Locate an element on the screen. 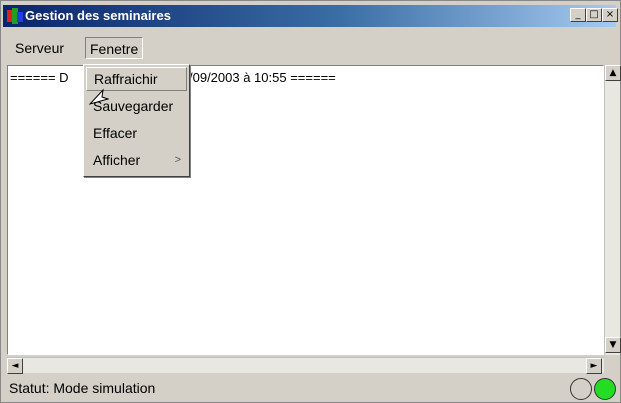  afficher-label: Afficher is located at coordinates (117, 160).